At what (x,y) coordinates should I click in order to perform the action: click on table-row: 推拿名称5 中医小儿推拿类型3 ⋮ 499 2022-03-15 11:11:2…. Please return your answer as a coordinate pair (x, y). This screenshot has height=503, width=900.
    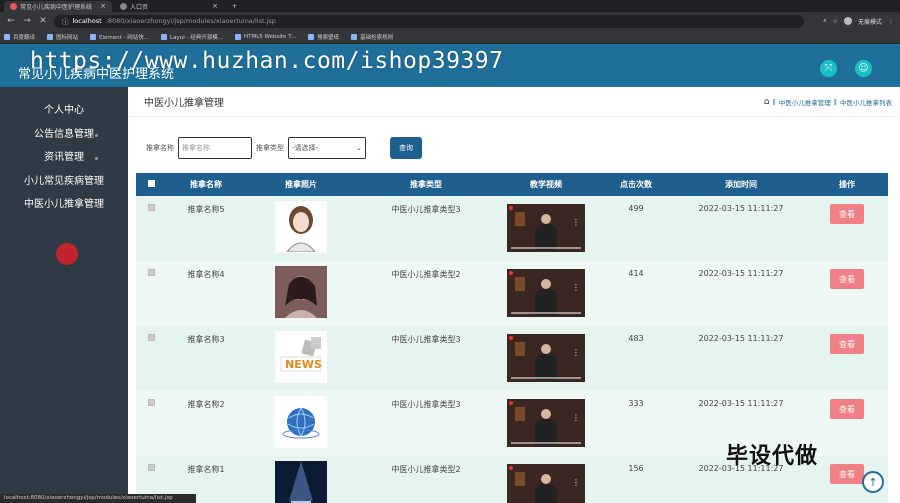
    Looking at the image, I should click on (512, 228).